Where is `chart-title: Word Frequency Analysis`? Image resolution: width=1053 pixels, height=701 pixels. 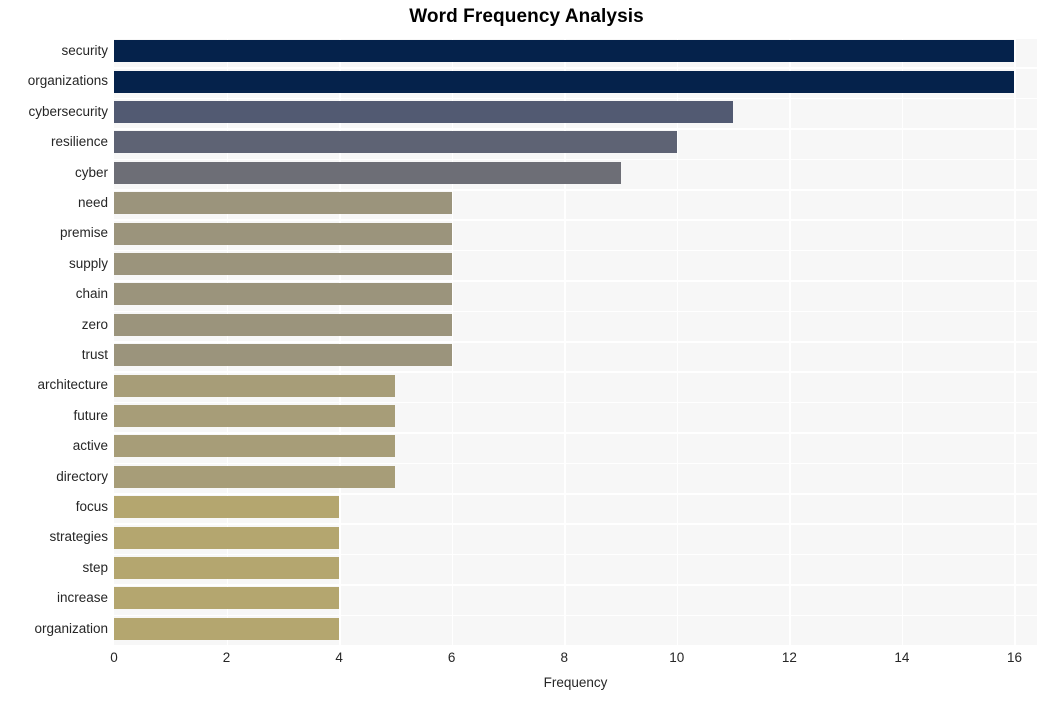 chart-title: Word Frequency Analysis is located at coordinates (526, 16).